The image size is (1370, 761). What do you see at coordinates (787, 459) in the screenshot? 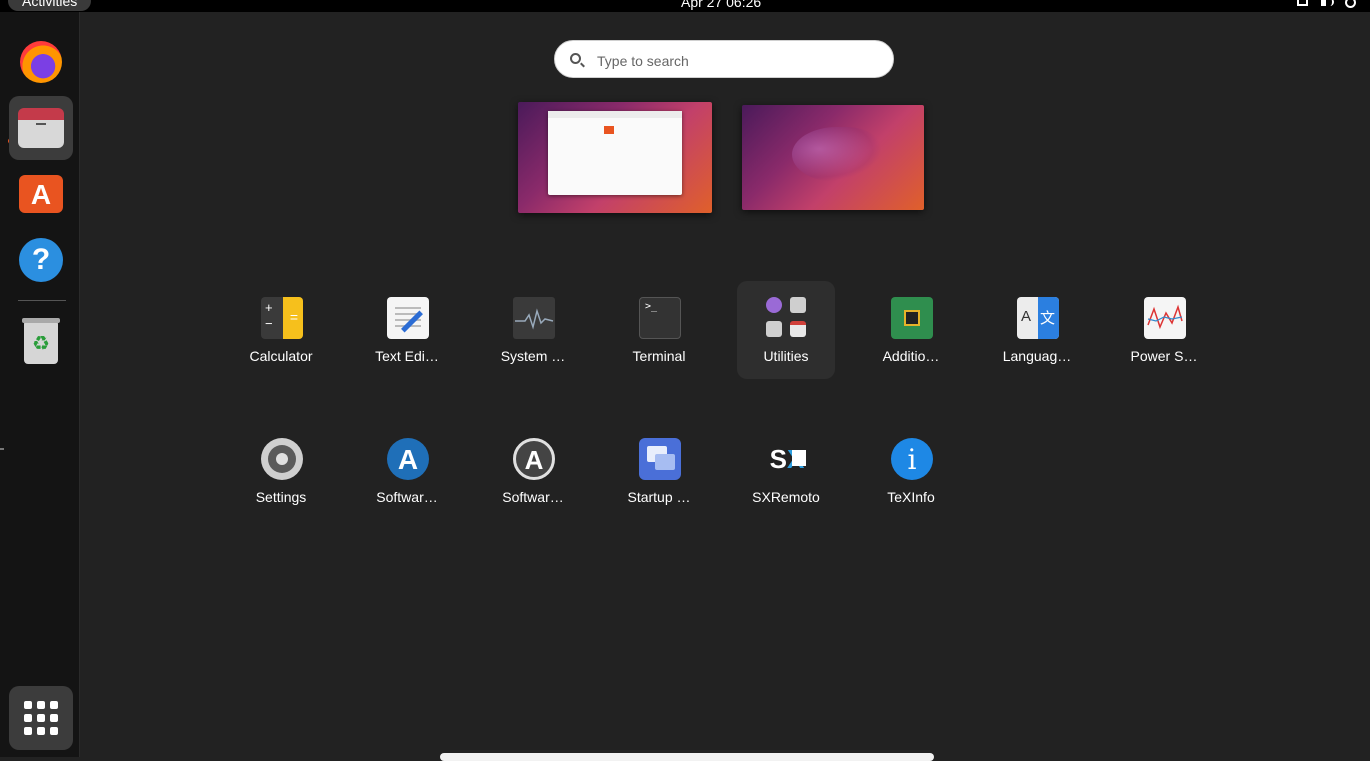
I see `sxremoto-icon: SX` at bounding box center [787, 459].